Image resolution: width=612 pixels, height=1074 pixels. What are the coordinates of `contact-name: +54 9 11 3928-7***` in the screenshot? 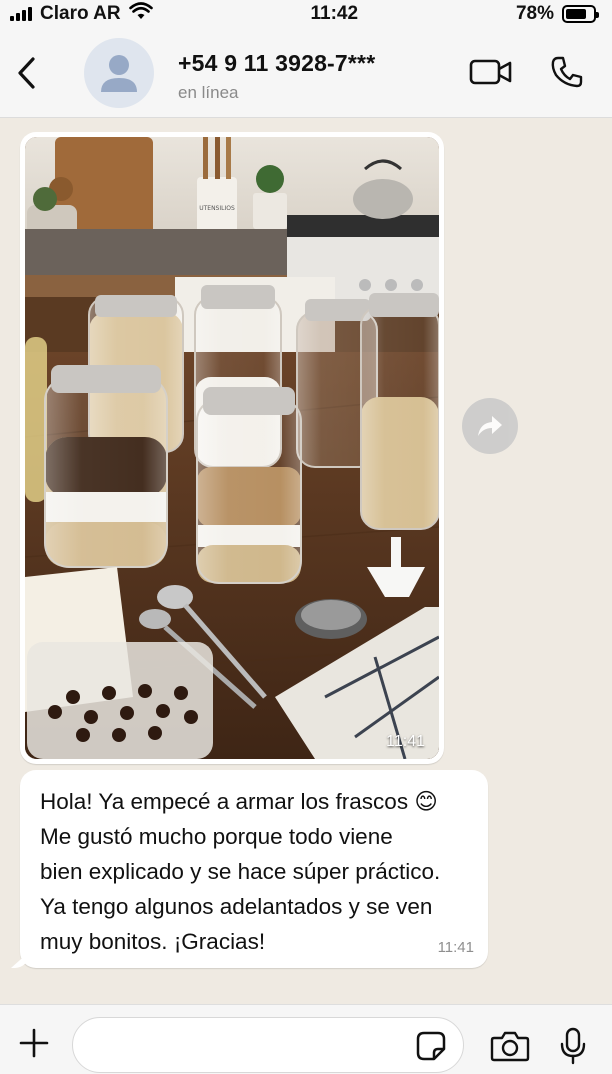 It's located at (276, 63).